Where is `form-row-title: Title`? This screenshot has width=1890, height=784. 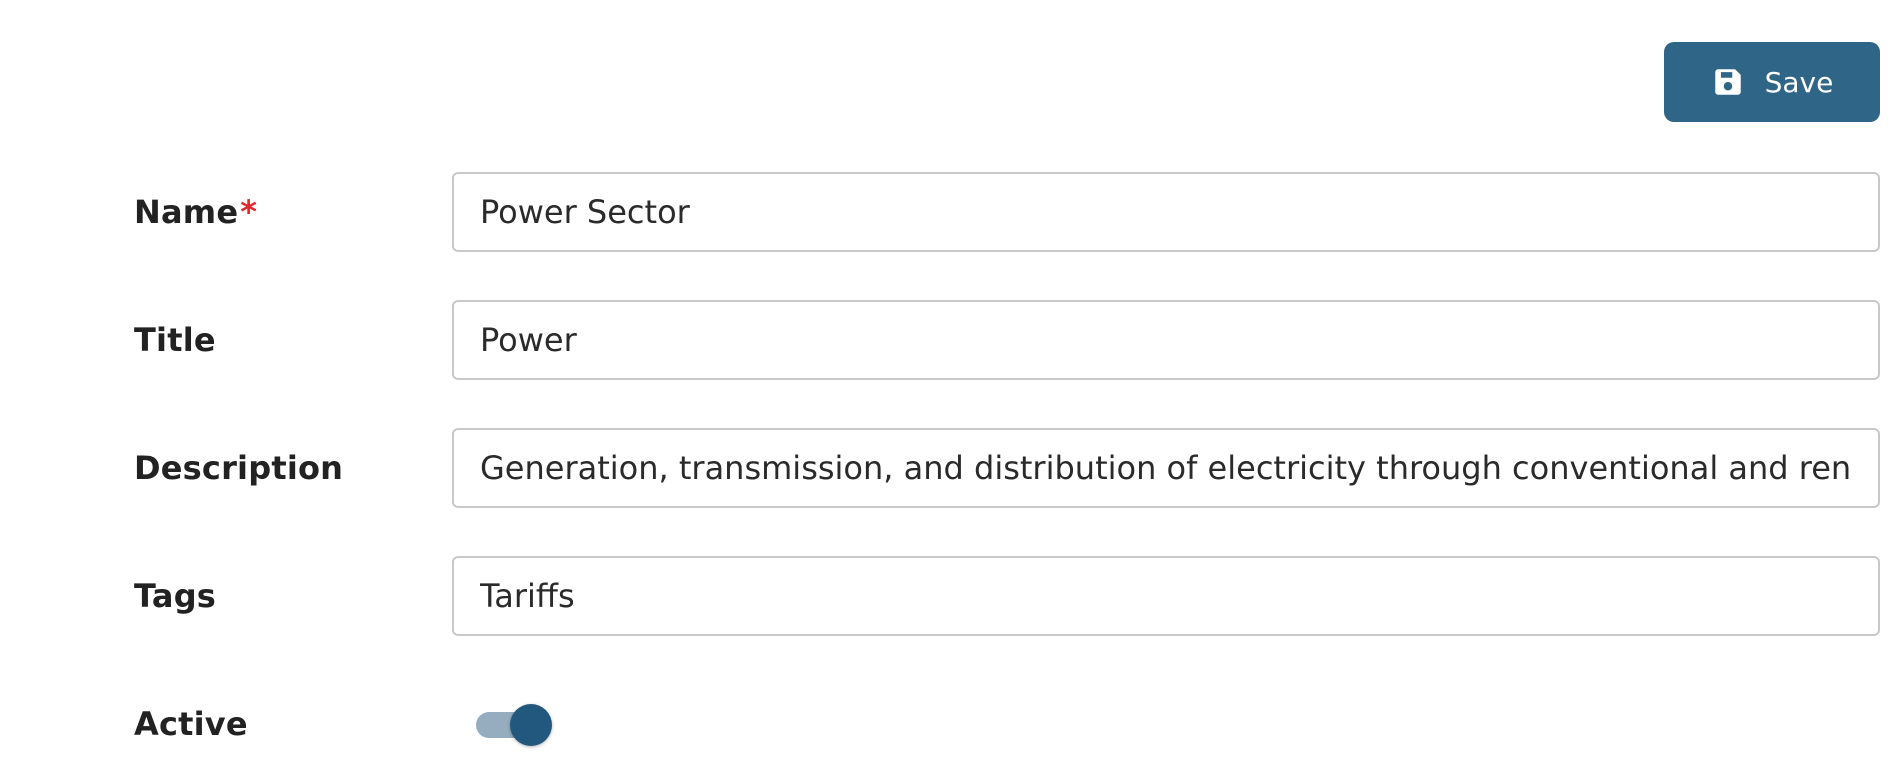
form-row-title: Title is located at coordinates (945, 340).